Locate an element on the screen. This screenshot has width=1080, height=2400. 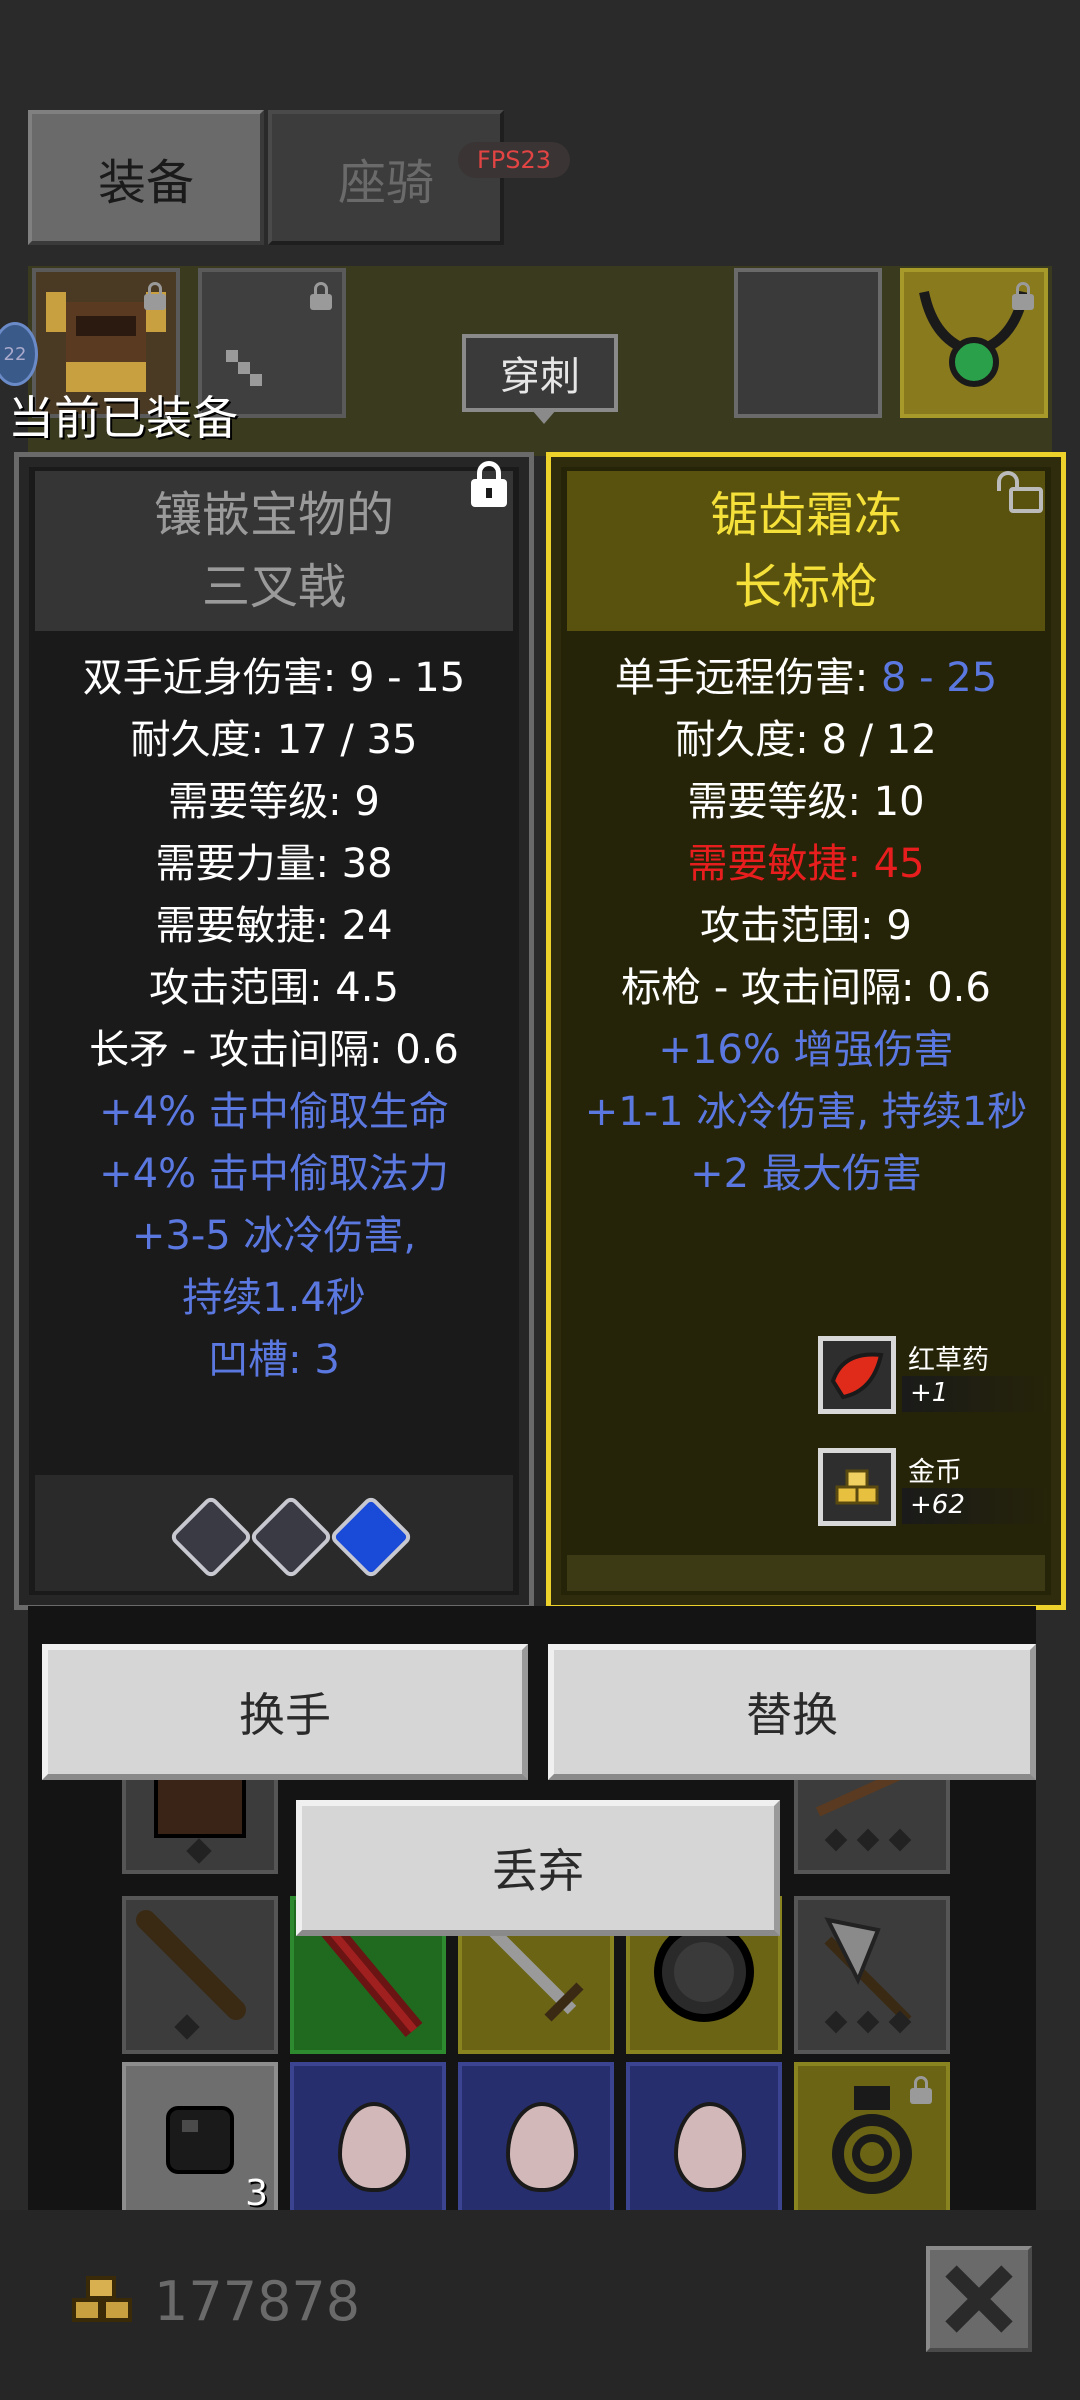
damage-line: 单手远程伤害: 8 - 25 is located at coordinates (806, 678).